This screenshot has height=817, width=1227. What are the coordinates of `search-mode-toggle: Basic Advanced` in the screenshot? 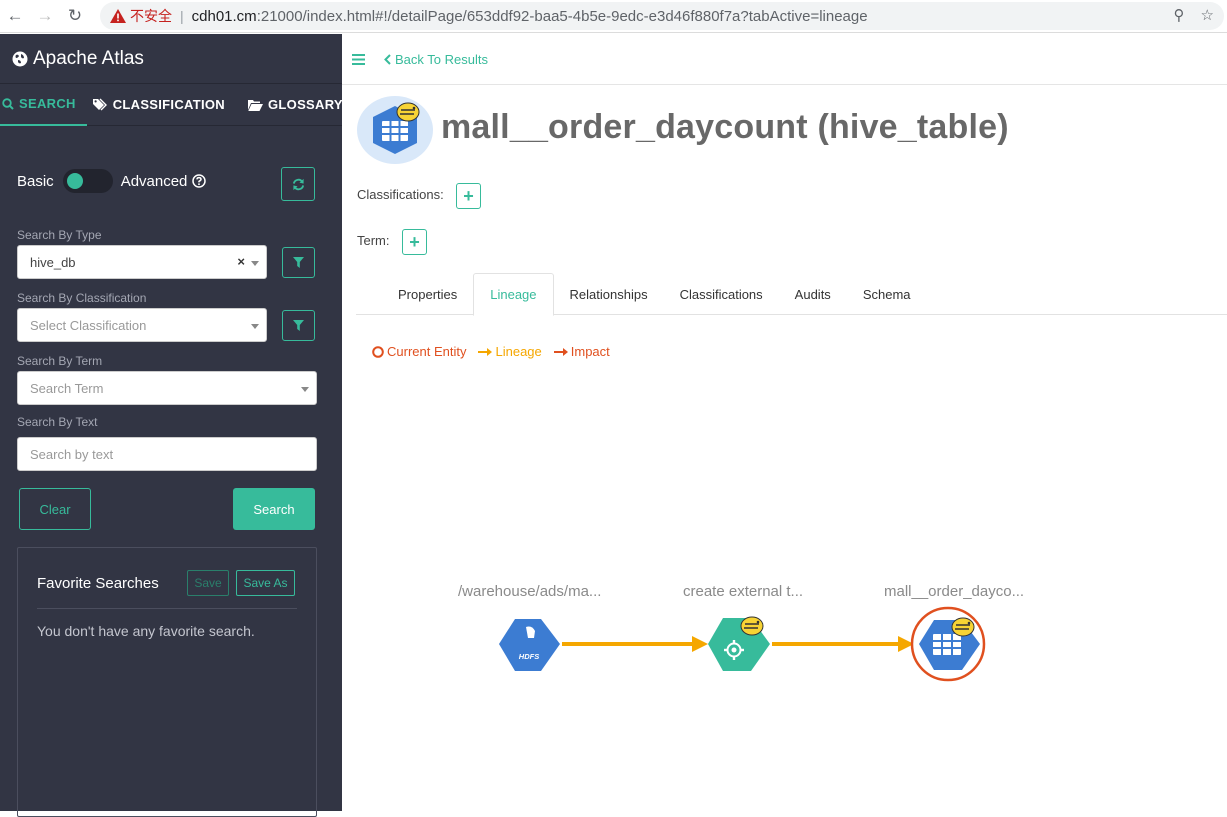 It's located at (112, 181).